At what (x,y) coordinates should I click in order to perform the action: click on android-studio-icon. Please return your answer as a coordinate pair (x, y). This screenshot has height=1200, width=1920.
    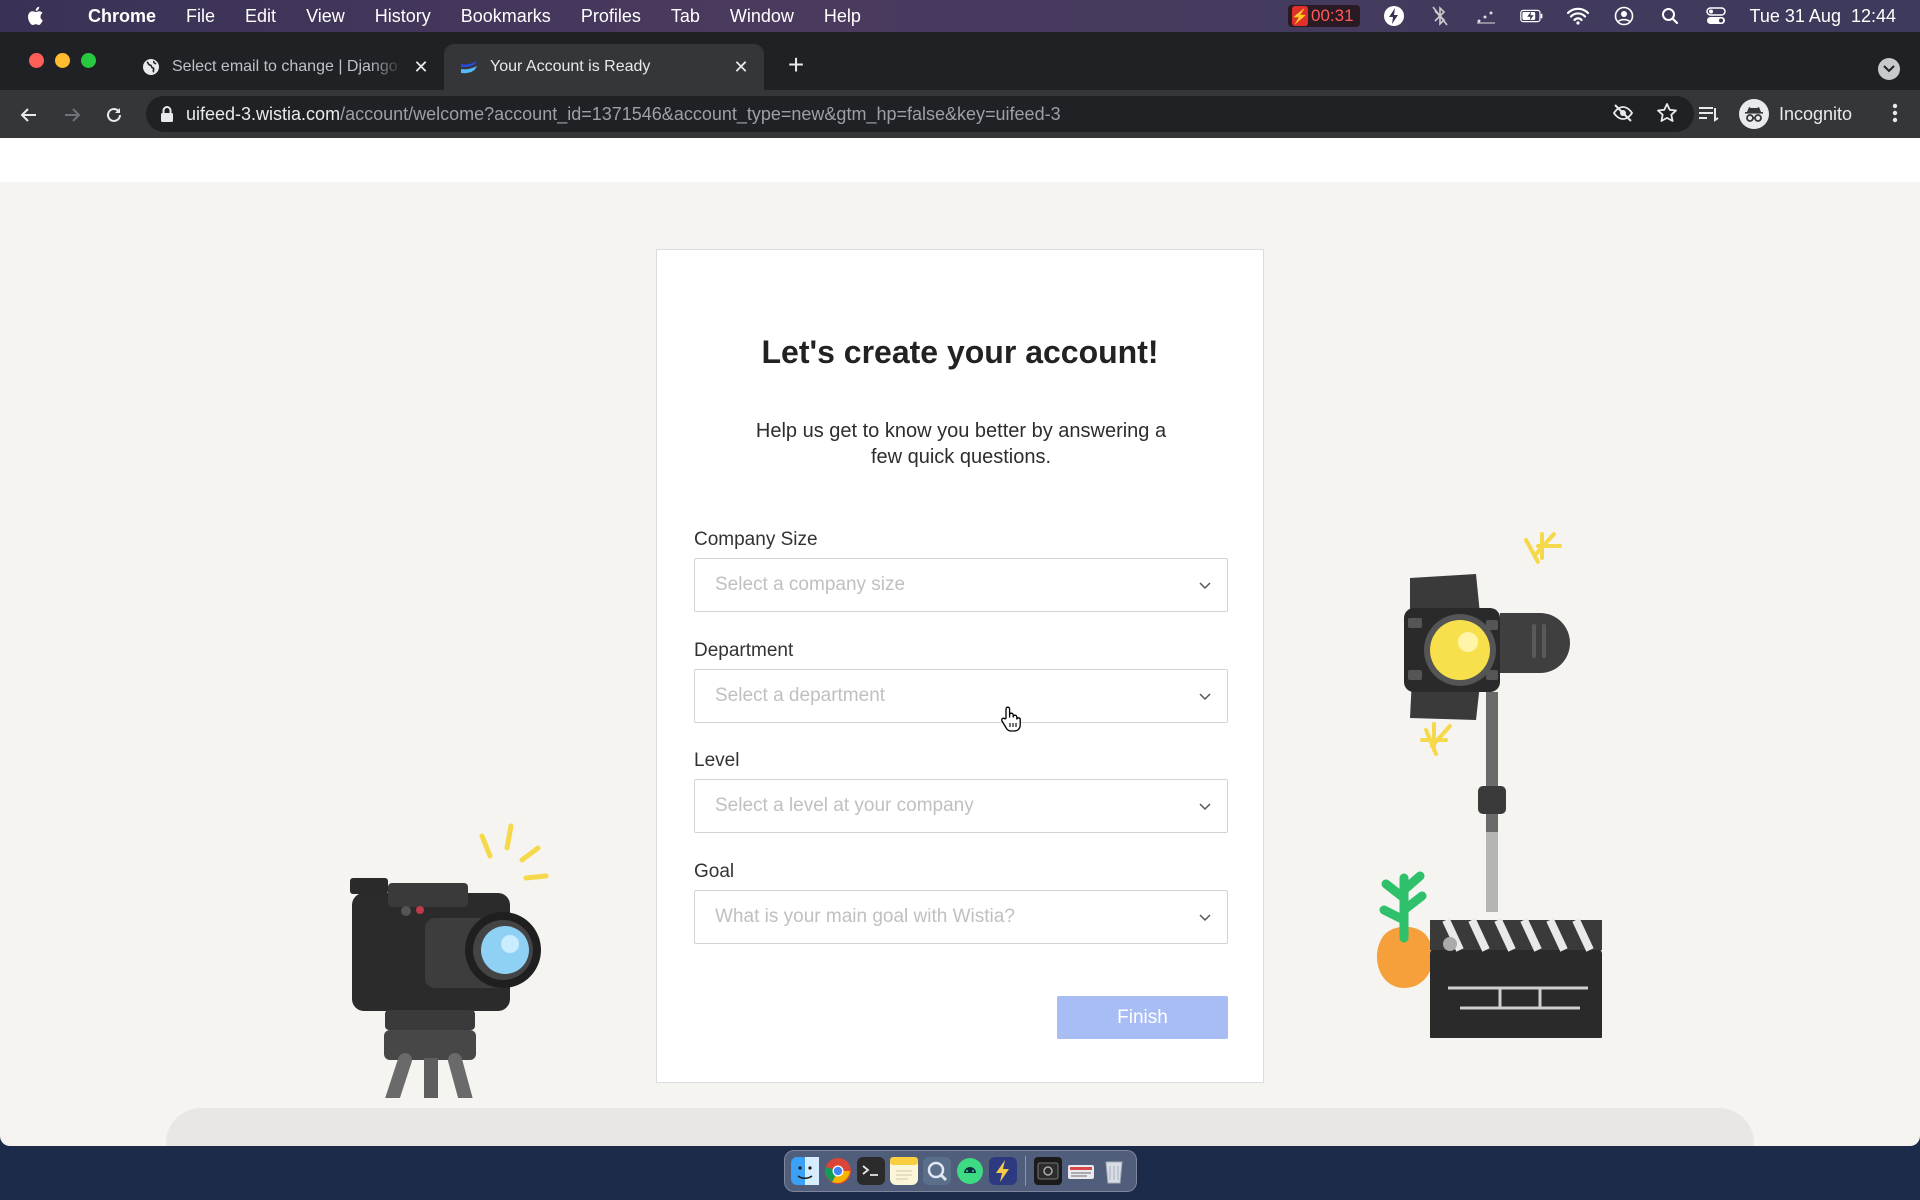
    Looking at the image, I should click on (970, 1171).